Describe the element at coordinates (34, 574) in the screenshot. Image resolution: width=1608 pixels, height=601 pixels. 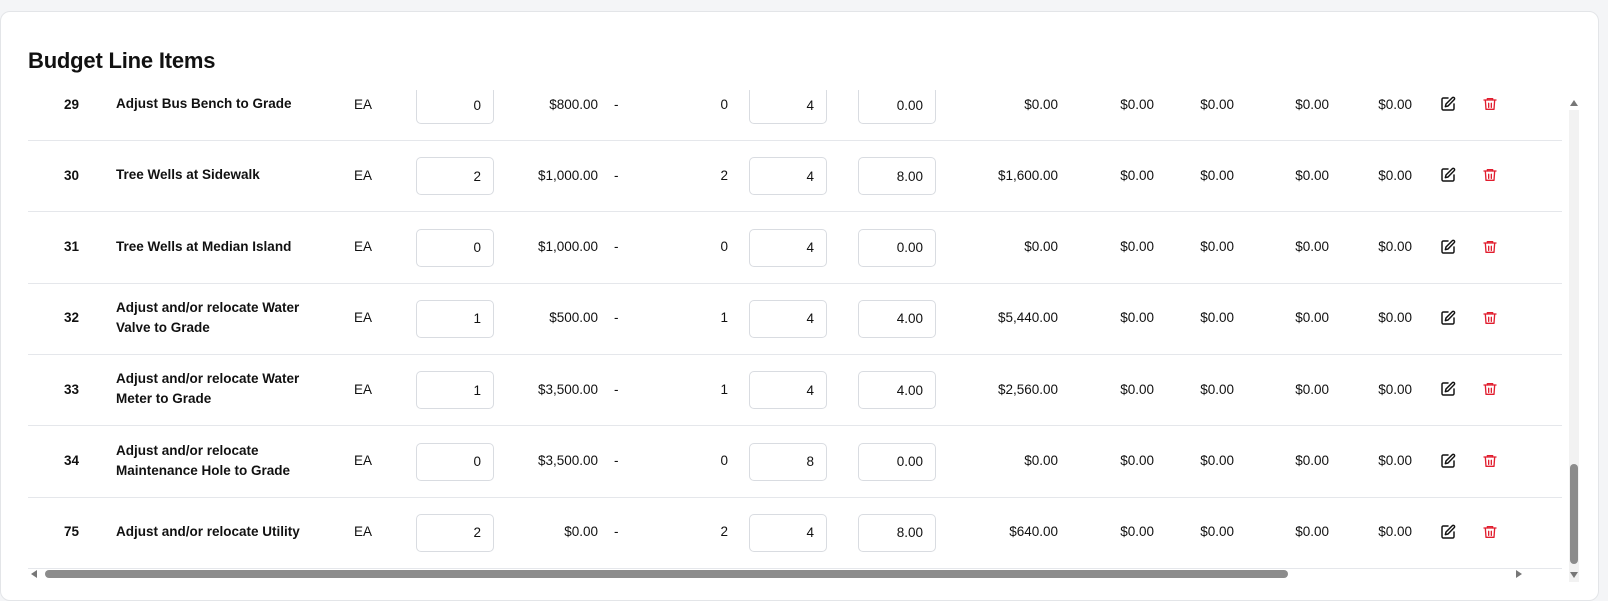
I see `scroll-left-arrow-icon` at that location.